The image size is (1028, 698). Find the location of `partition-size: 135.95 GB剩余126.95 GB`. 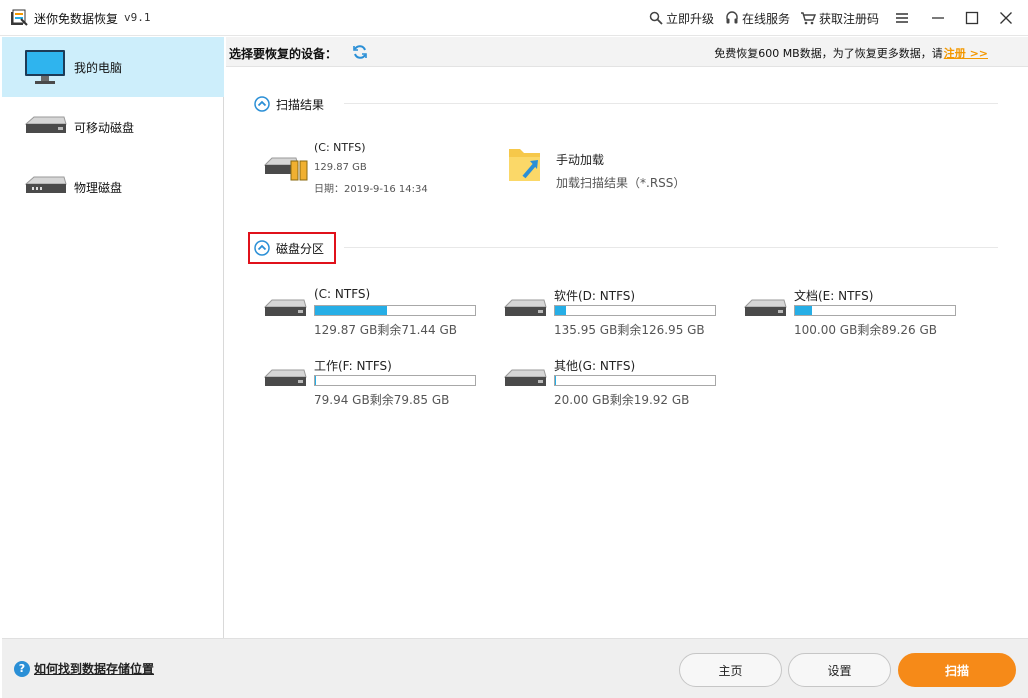

partition-size: 135.95 GB剩余126.95 GB is located at coordinates (629, 330).